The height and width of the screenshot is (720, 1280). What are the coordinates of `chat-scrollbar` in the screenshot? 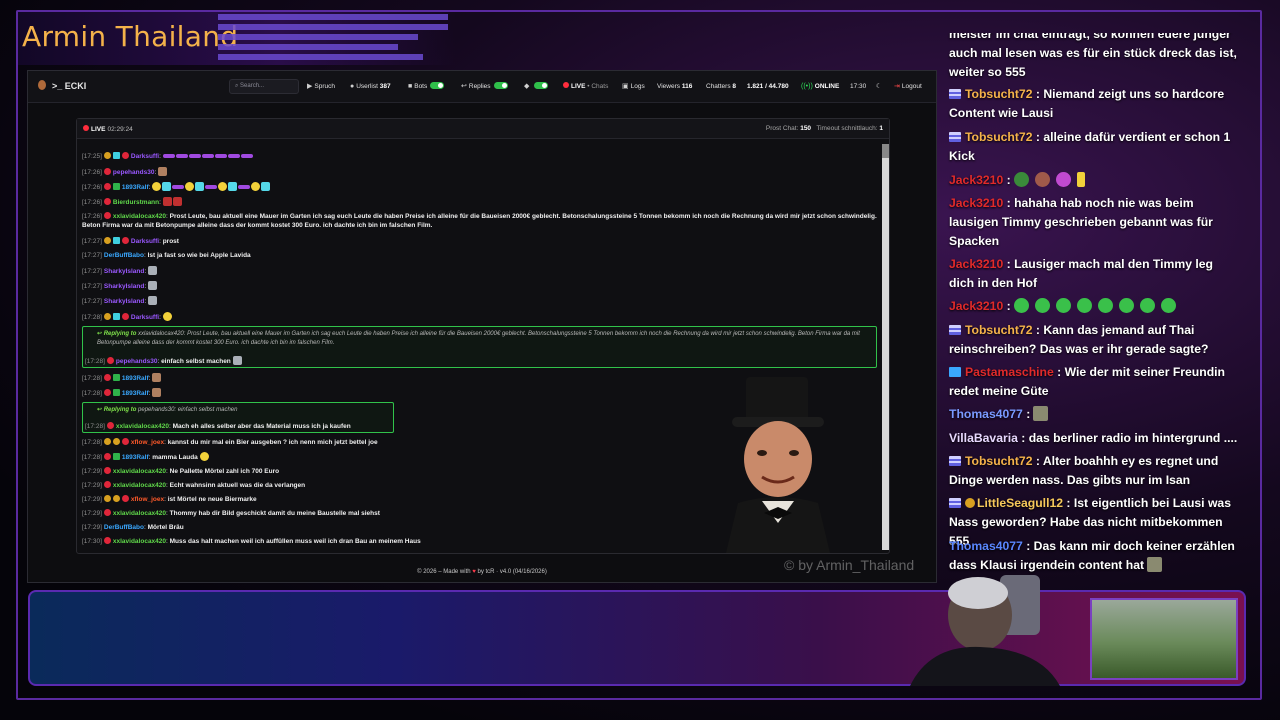 It's located at (885, 347).